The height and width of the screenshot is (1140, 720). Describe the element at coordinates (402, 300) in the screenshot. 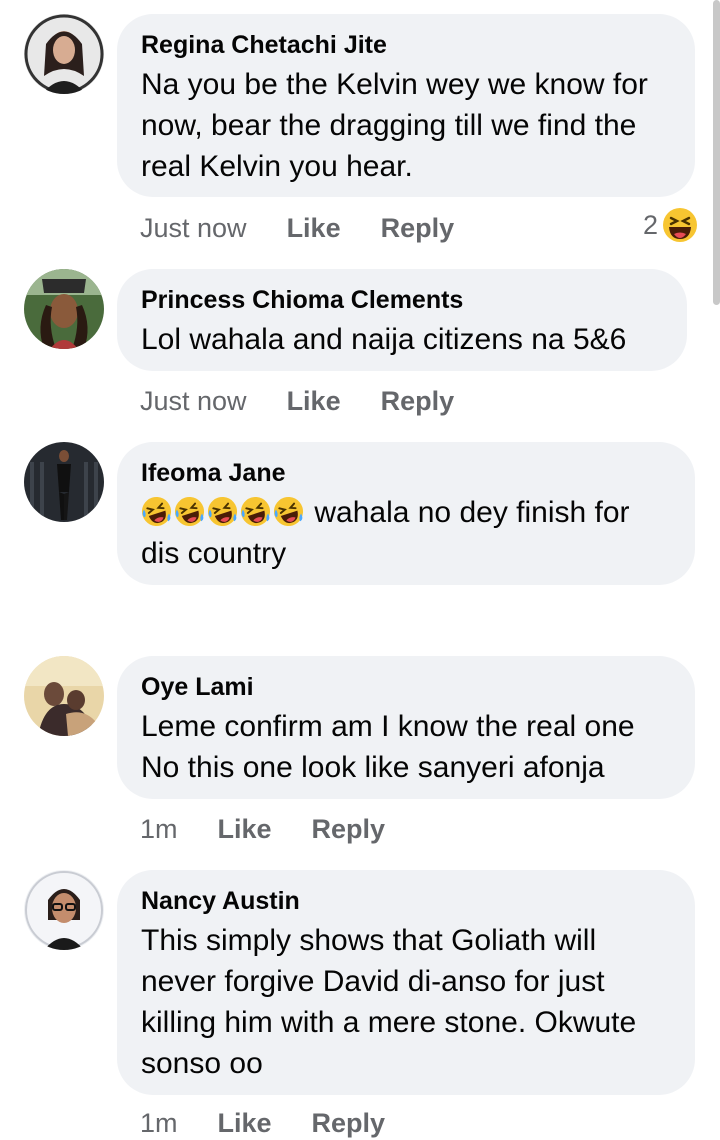

I see `comment-author: Princess Chioma Clements` at that location.